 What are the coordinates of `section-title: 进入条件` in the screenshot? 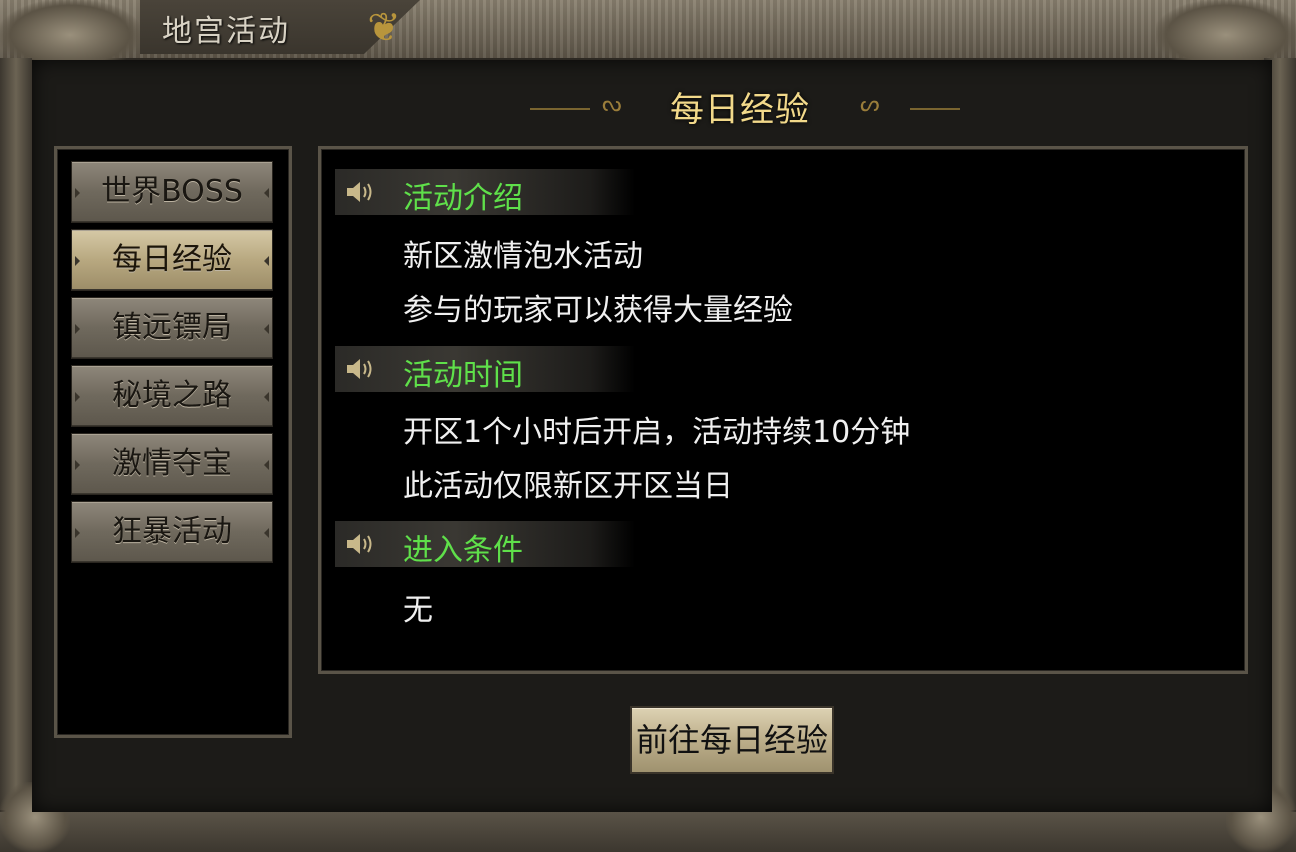 It's located at (463, 550).